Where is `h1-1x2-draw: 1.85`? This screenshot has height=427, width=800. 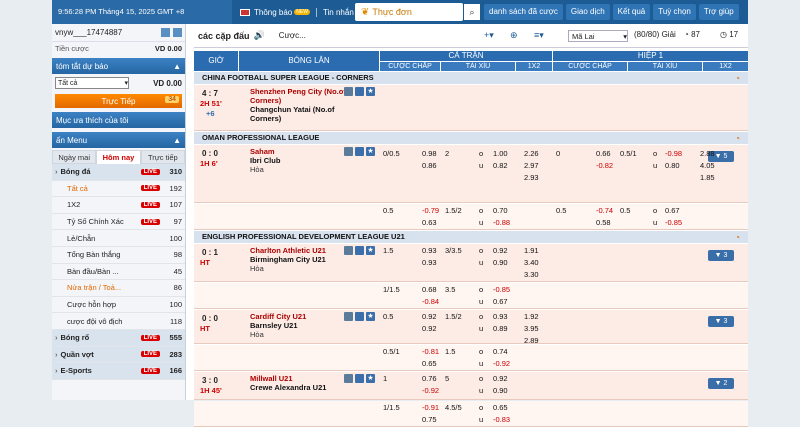
h1-1x2-draw: 1.85 is located at coordinates (707, 177).